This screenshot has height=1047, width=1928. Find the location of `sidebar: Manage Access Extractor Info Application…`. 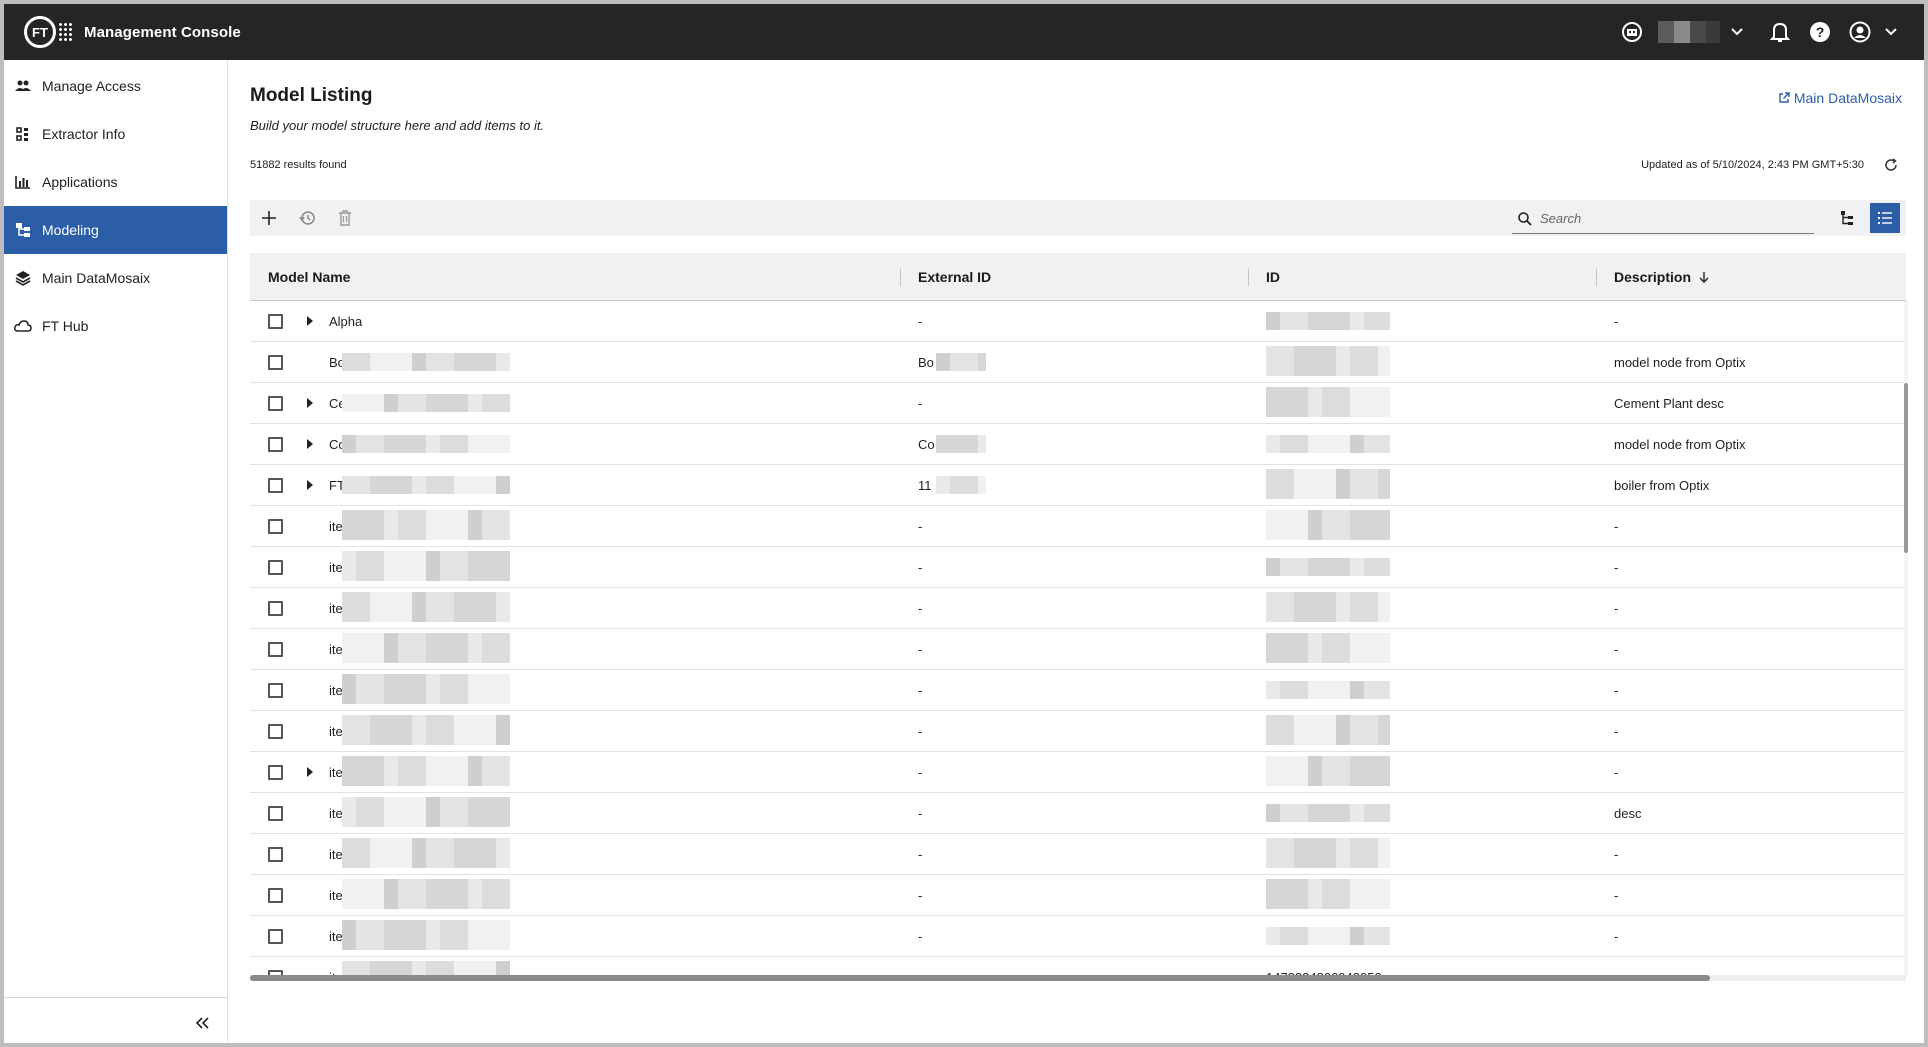

sidebar: Manage Access Extractor Info Application… is located at coordinates (116, 551).